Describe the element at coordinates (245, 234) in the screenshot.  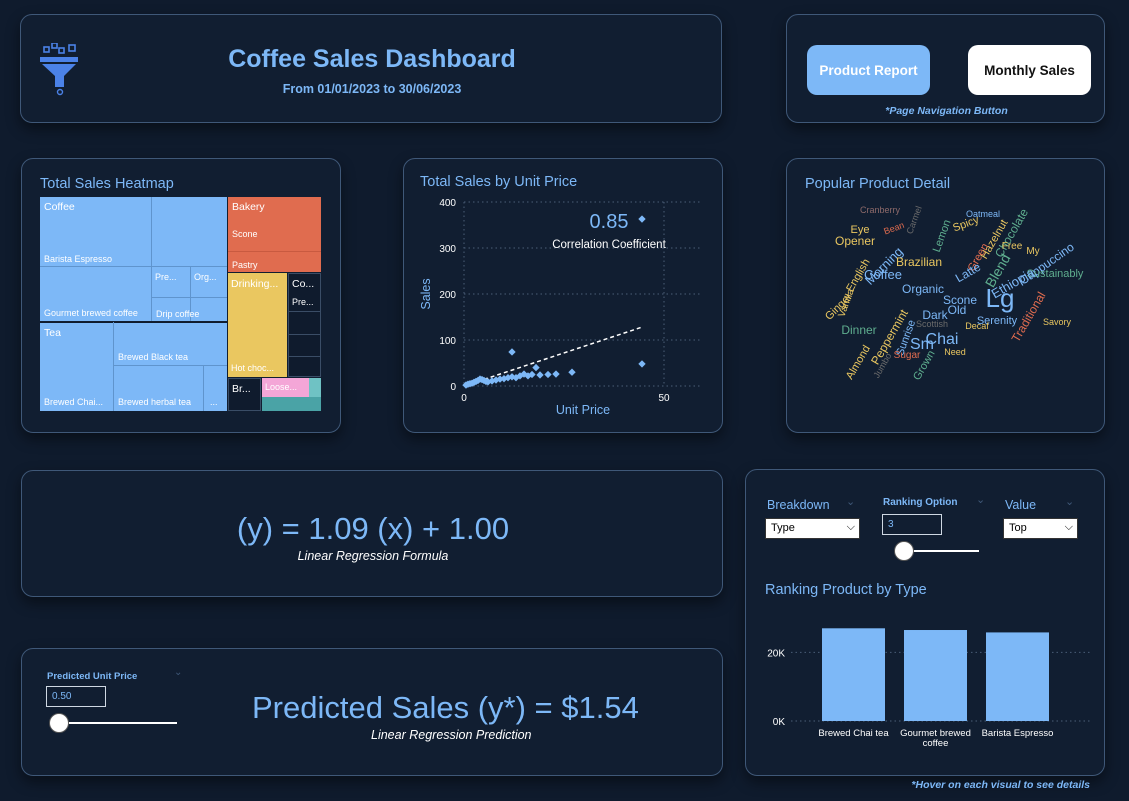
I see `tile-label: Scone` at that location.